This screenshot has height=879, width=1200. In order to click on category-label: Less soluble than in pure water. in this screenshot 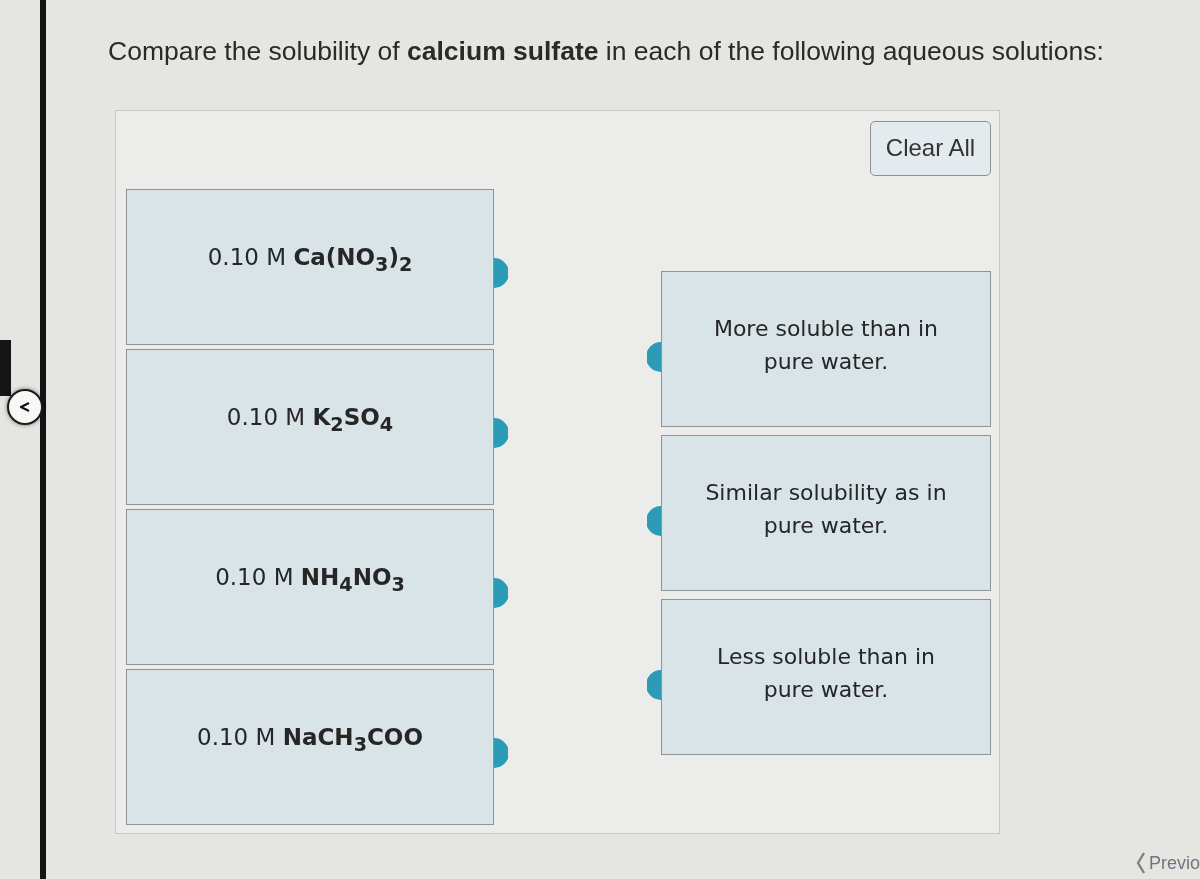, I will do `click(826, 673)`.